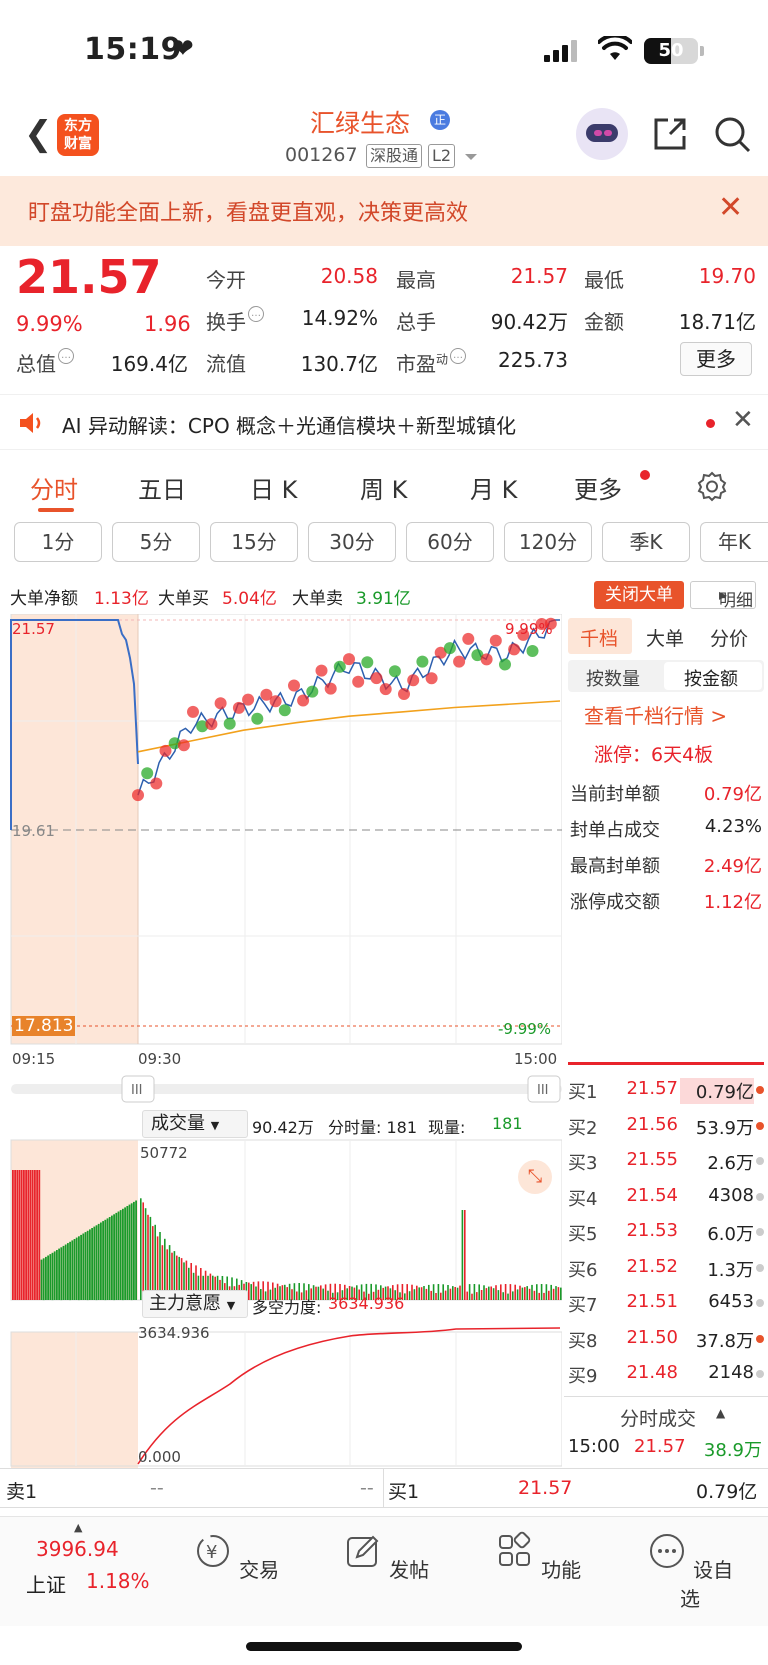  What do you see at coordinates (386, 1557) in the screenshot?
I see `nav-post: 发帖` at bounding box center [386, 1557].